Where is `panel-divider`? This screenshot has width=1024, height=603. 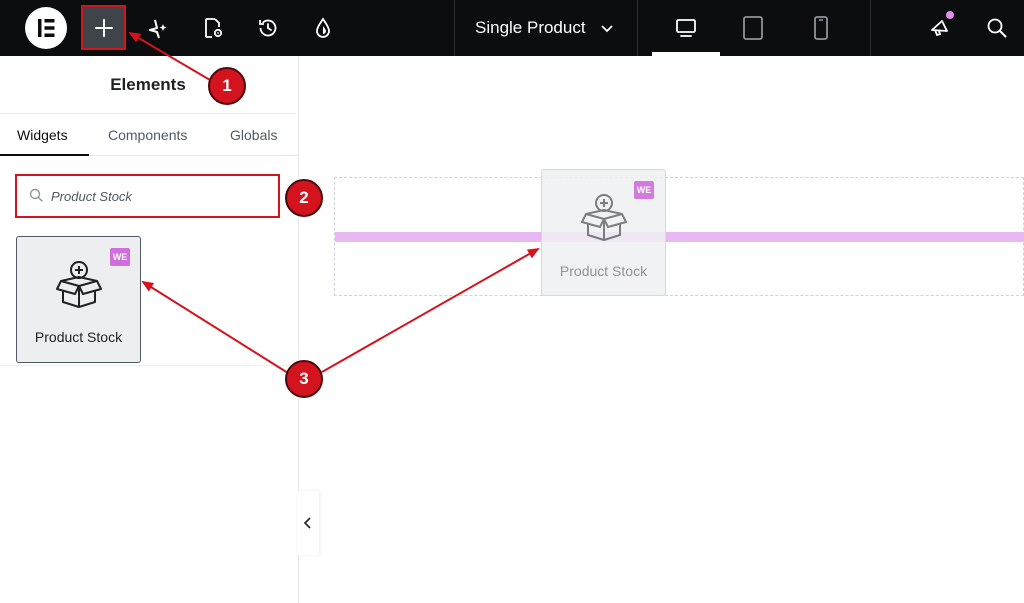 panel-divider is located at coordinates (149, 365).